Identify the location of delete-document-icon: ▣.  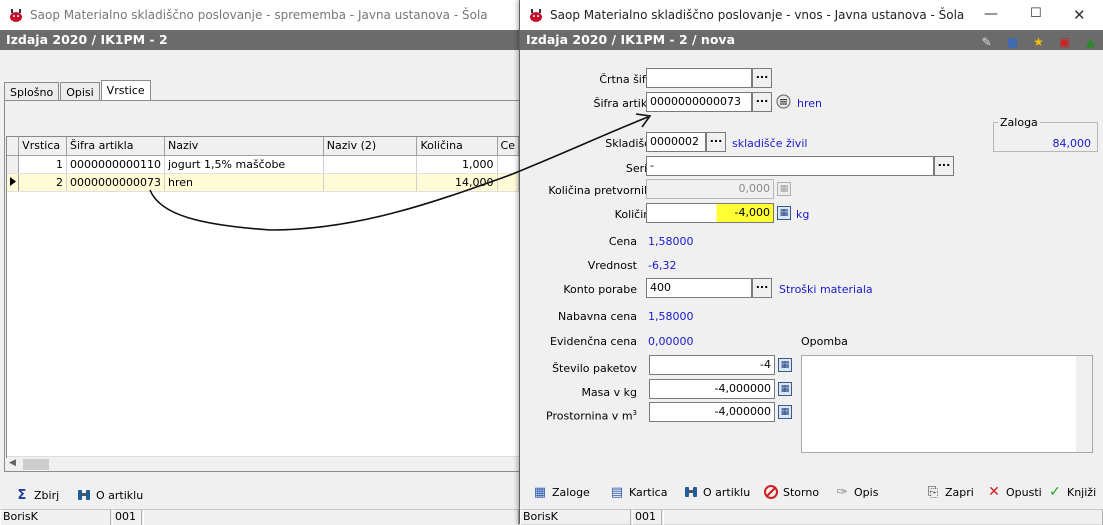
(1064, 41).